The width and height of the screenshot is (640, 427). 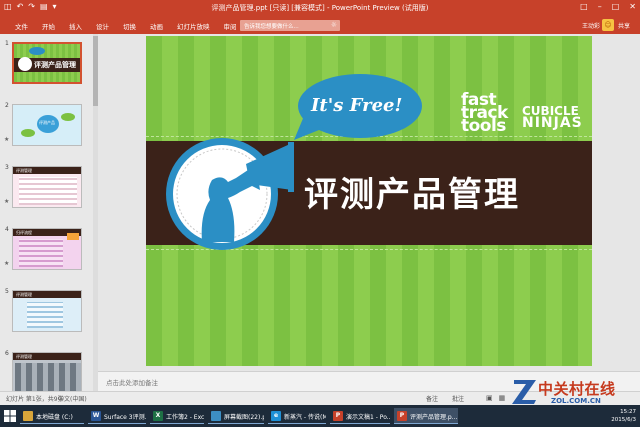 I want to click on slide-thumbnail-2: 2 评测产品 ★, so click(x=49, y=129).